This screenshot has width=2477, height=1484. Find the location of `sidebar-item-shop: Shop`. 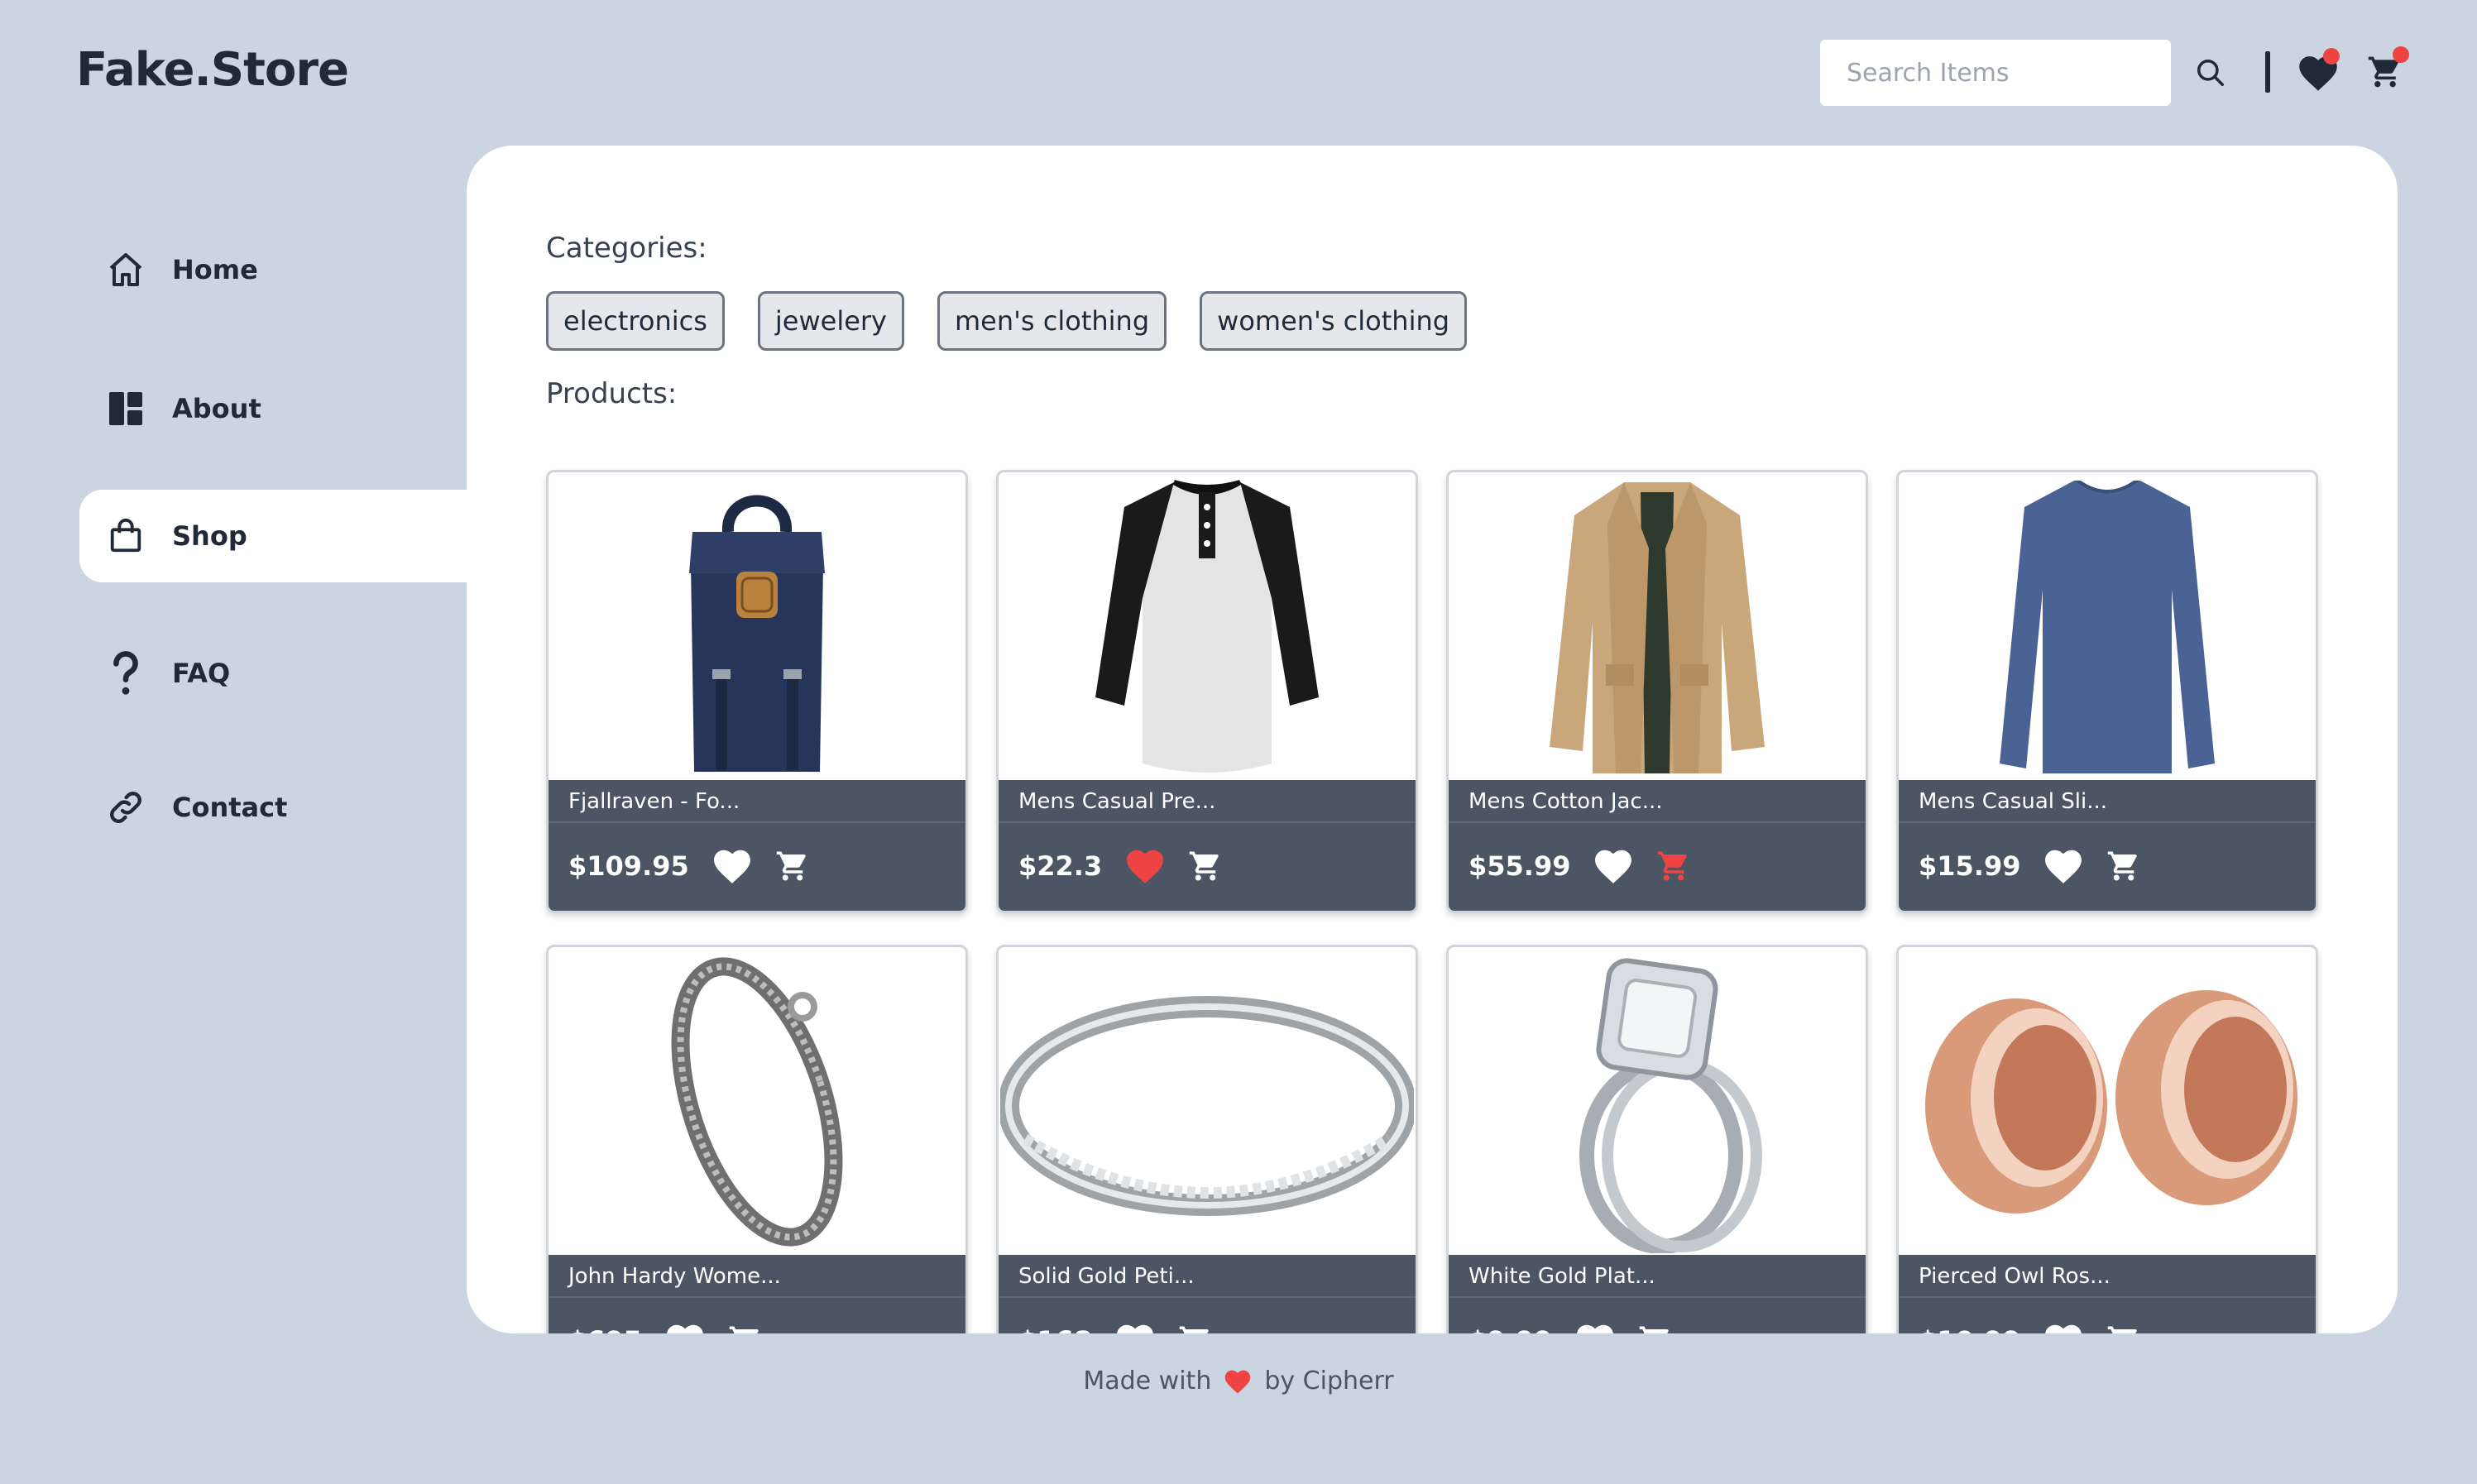

sidebar-item-shop: Shop is located at coordinates (273, 536).